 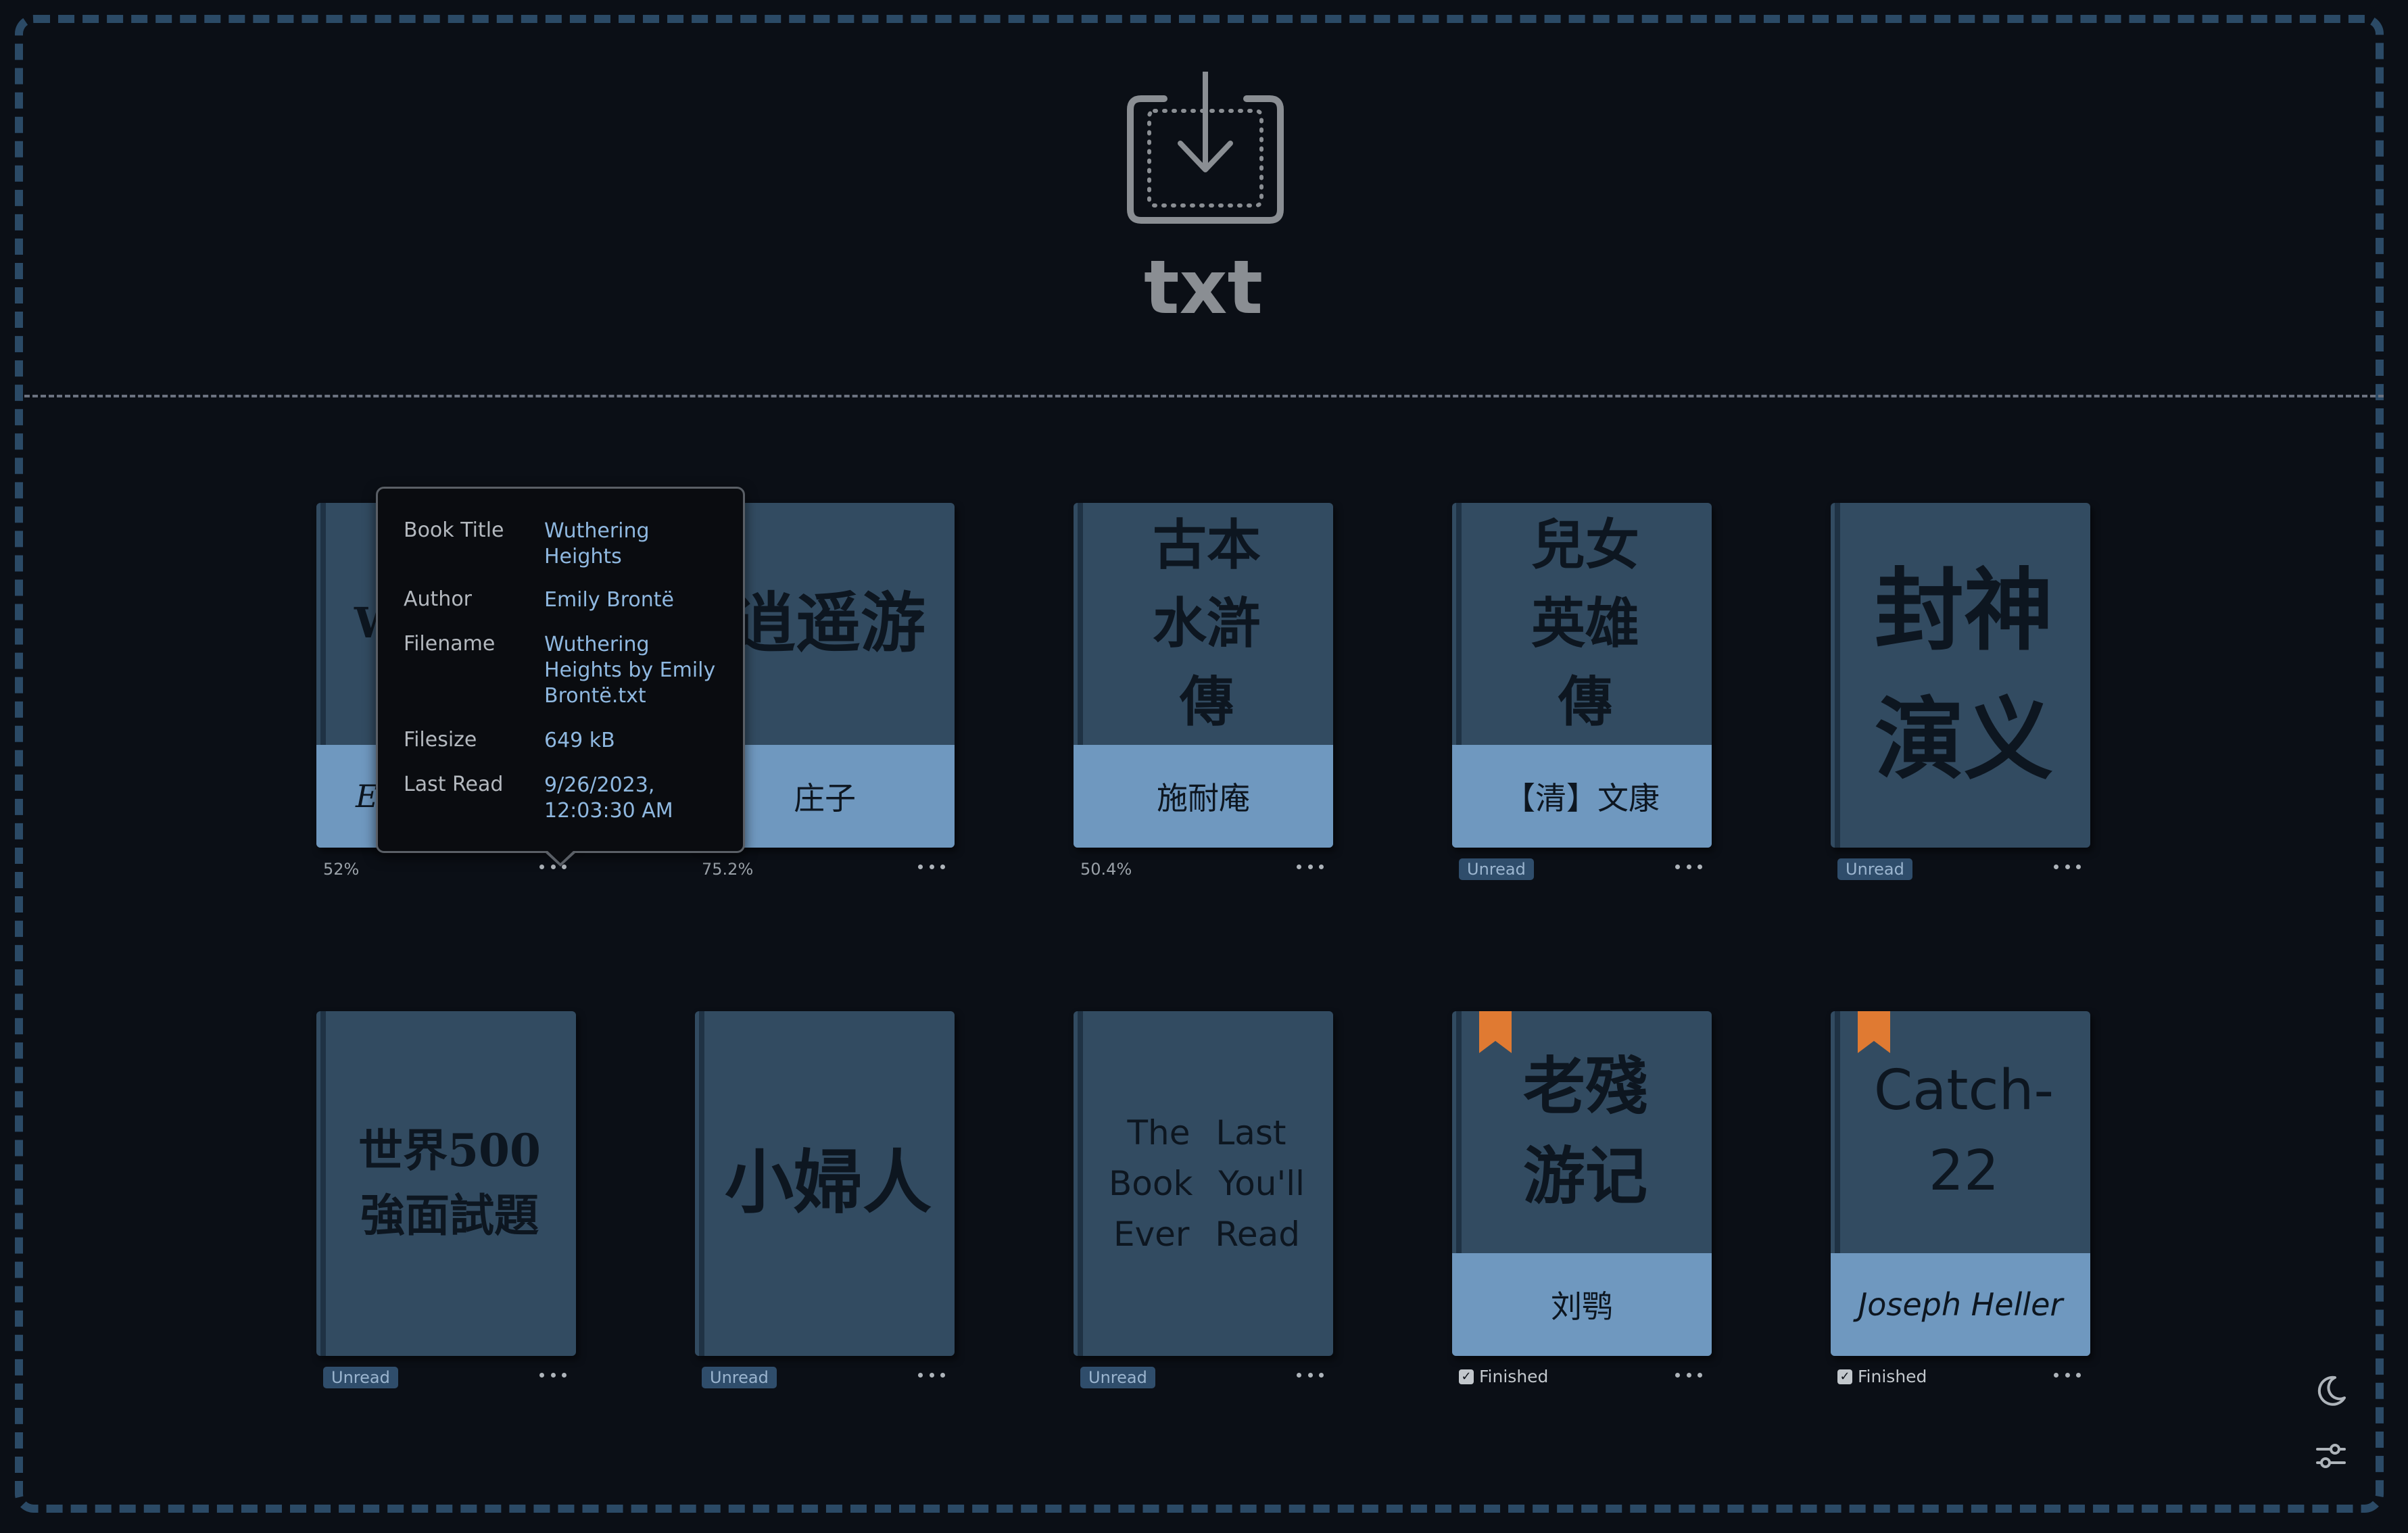 I want to click on tooltip-value: Wuthering Heights, so click(x=597, y=543).